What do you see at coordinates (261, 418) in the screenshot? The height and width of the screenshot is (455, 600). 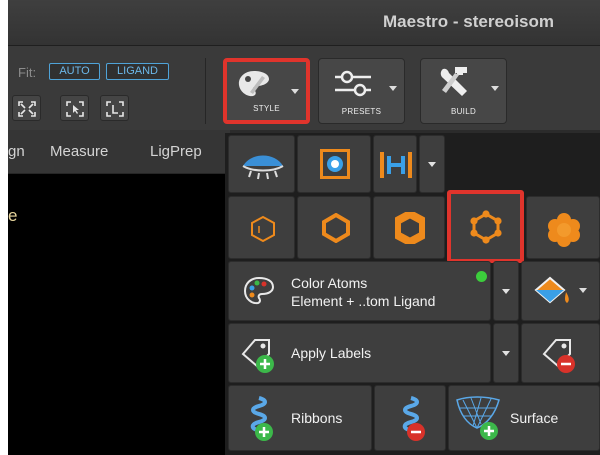 I see `ribbon-add-icon` at bounding box center [261, 418].